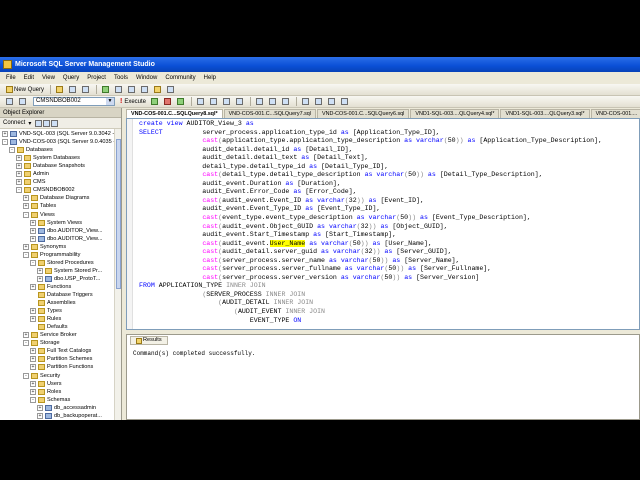 The width and height of the screenshot is (640, 480). I want to click on object-explorer-button, so click(119, 90).